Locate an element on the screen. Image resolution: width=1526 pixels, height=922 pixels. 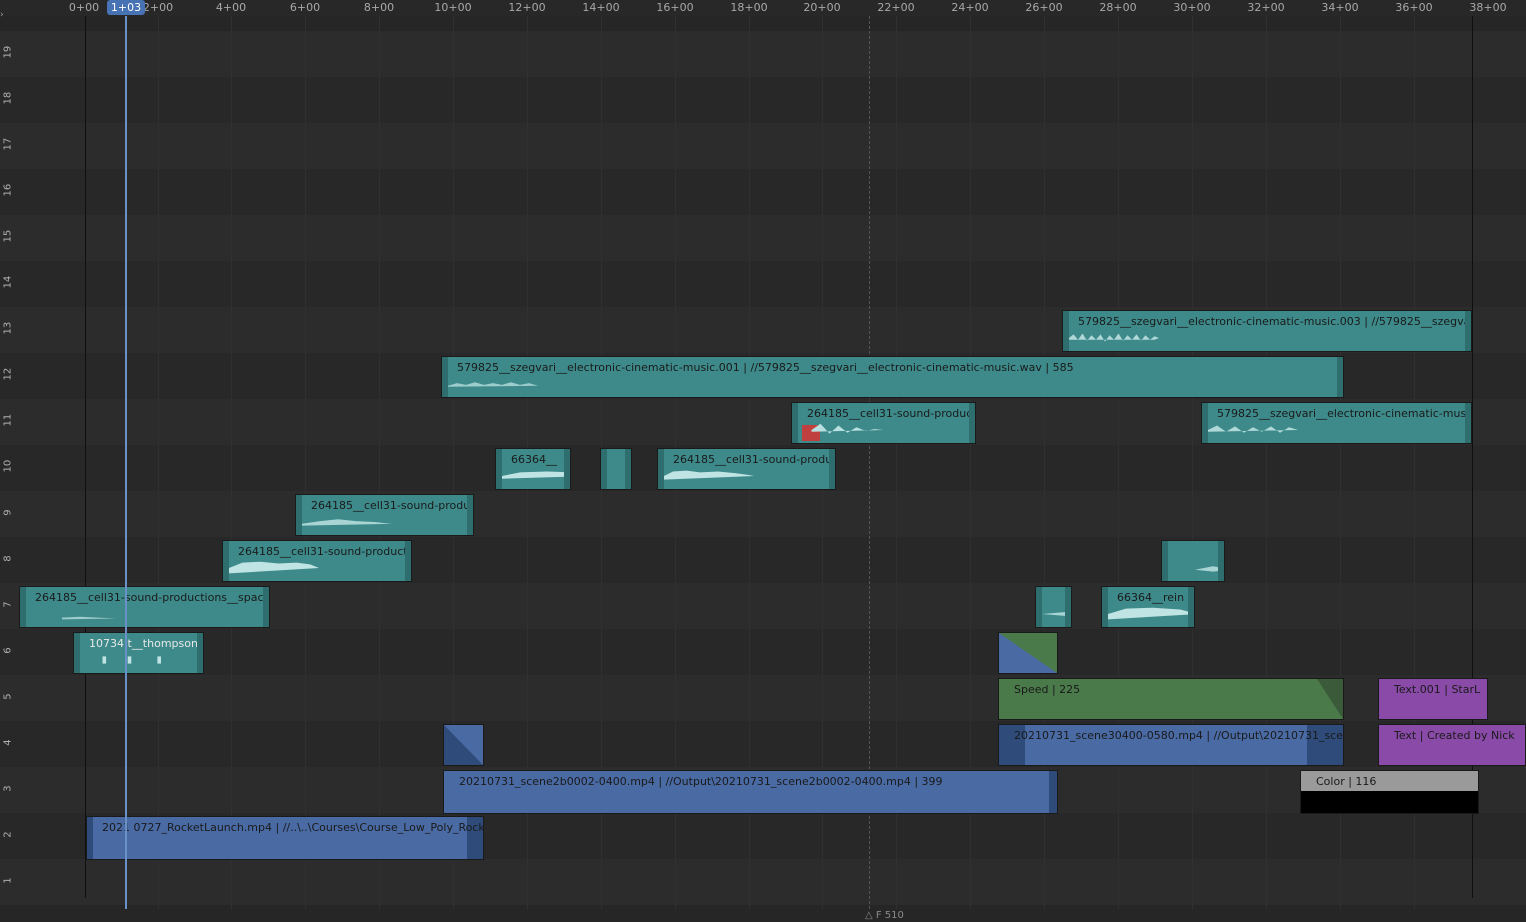
sound-strip: 264185__cell31-sound-producti is located at coordinates (317, 561).